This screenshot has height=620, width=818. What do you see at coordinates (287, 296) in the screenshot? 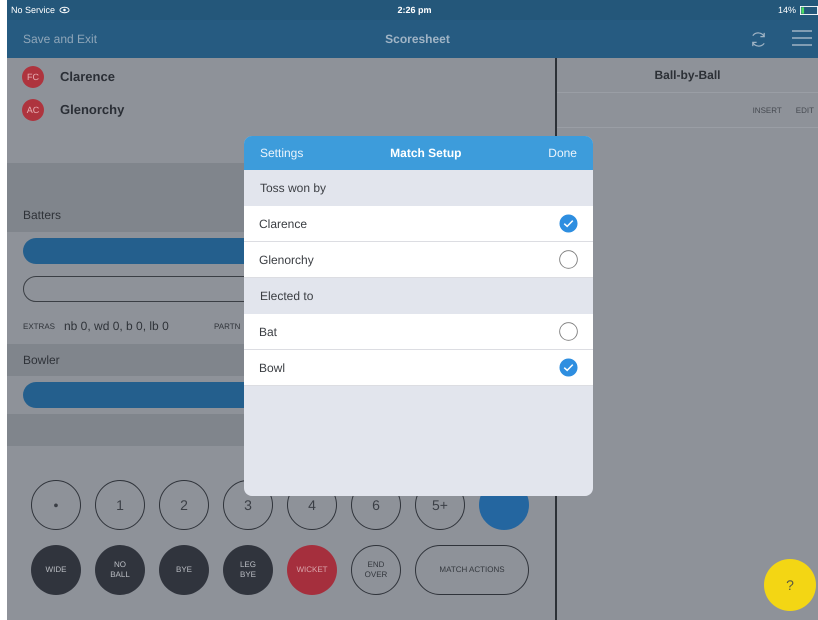
I see `section-heading: Elected to` at bounding box center [287, 296].